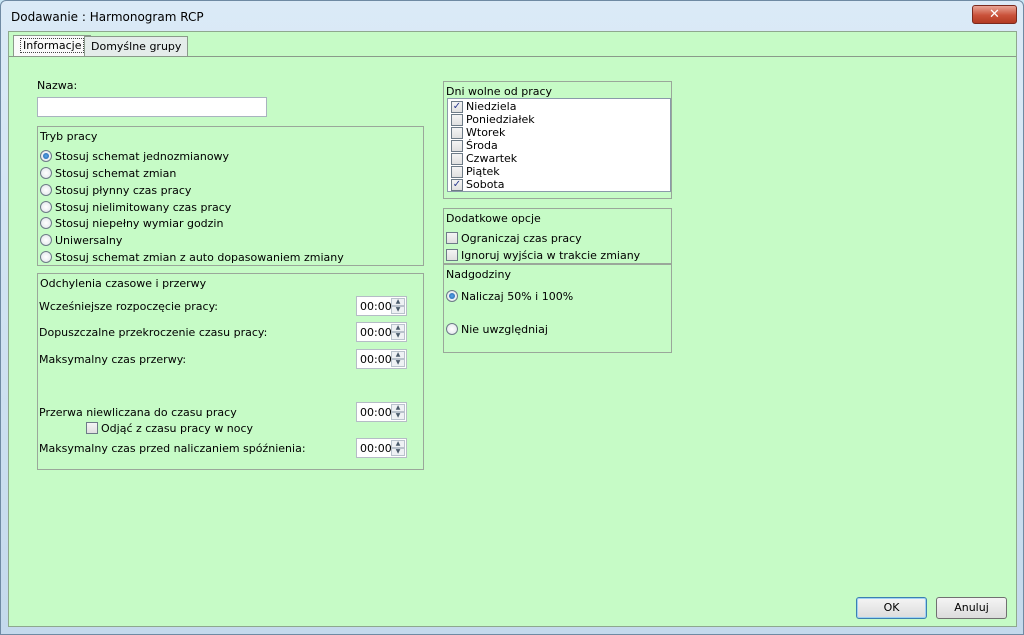  I want to click on day-label: Środa, so click(482, 145).